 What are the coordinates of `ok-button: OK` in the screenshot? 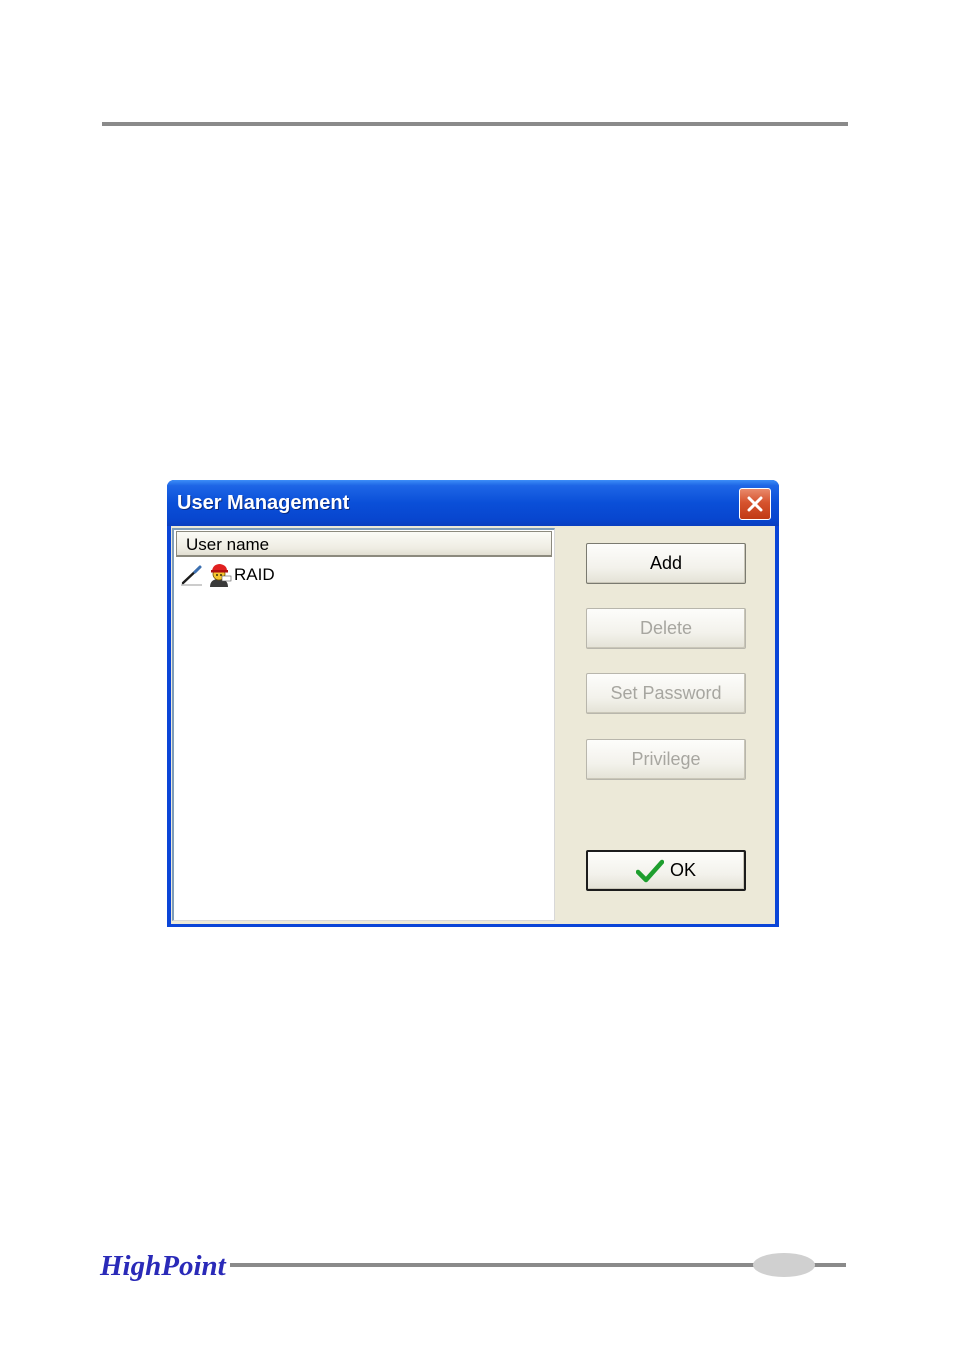 It's located at (666, 870).